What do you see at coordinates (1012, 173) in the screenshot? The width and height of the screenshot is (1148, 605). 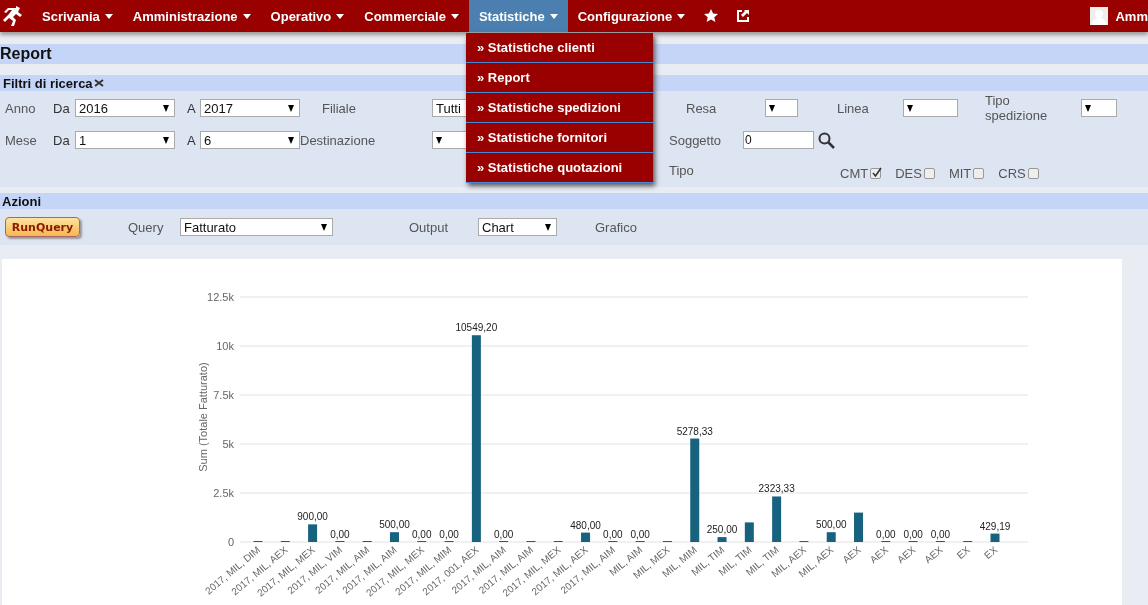 I see `checkbox-label: CRS` at bounding box center [1012, 173].